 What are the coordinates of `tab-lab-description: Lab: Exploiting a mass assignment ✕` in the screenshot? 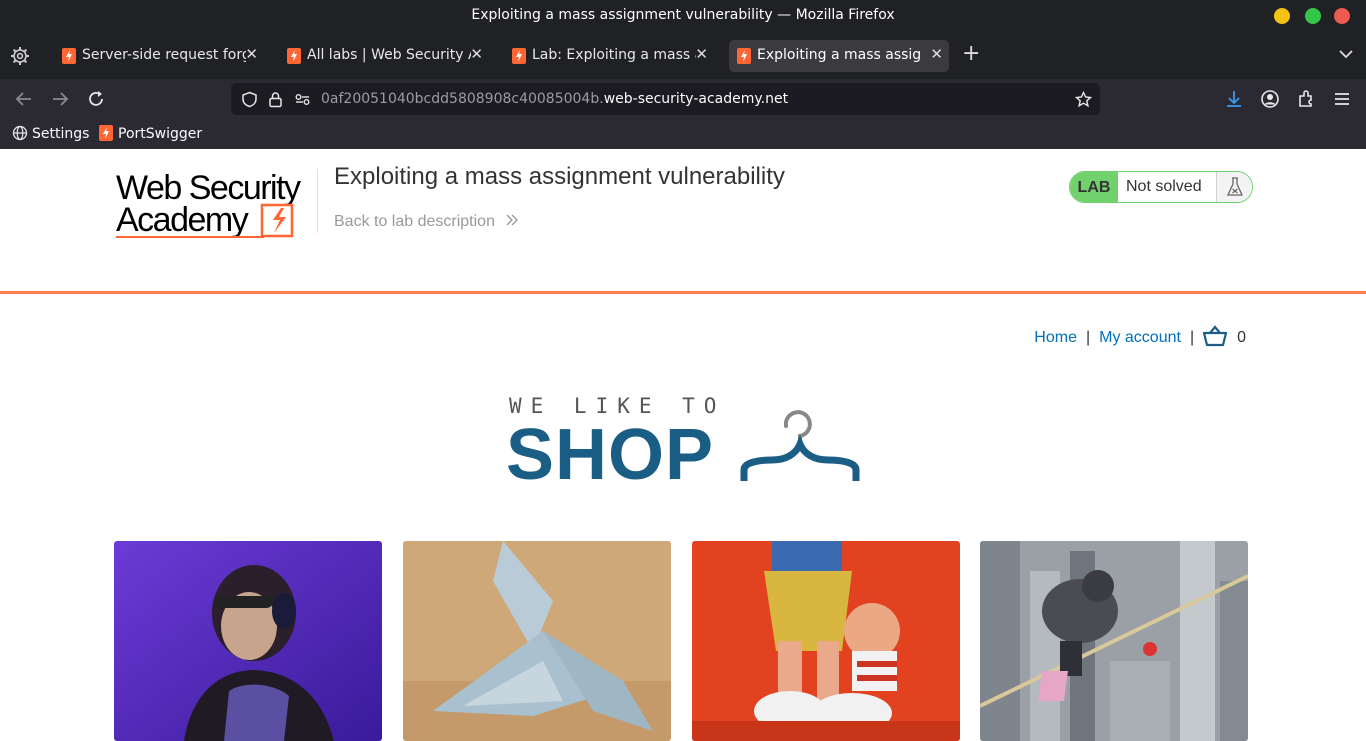 It's located at (609, 56).